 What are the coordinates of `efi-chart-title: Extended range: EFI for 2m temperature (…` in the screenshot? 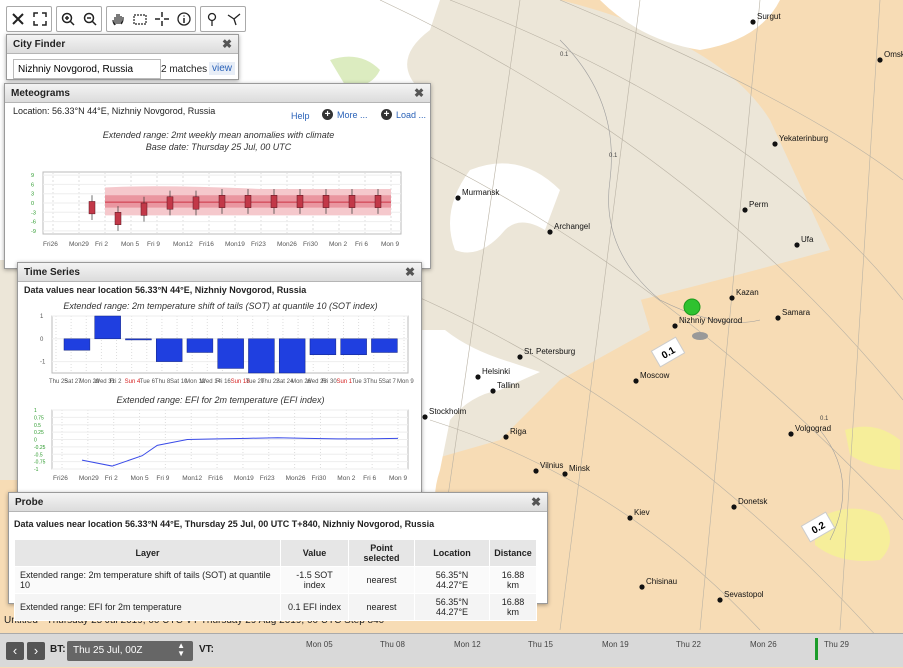 It's located at (220, 400).